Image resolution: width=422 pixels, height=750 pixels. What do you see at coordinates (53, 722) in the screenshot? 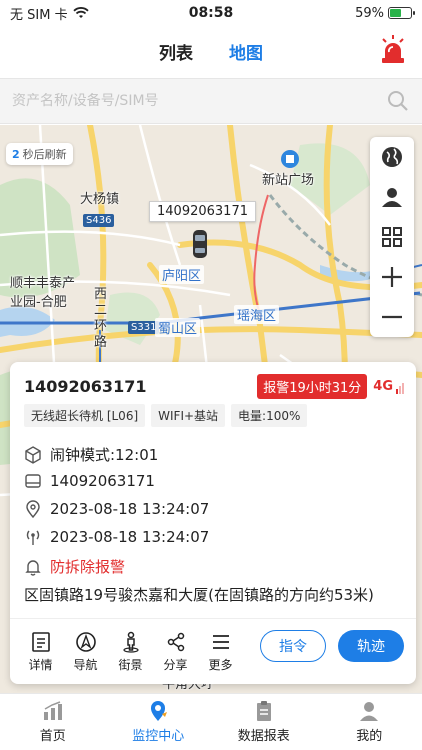
I see `nav-home: 首页` at bounding box center [53, 722].